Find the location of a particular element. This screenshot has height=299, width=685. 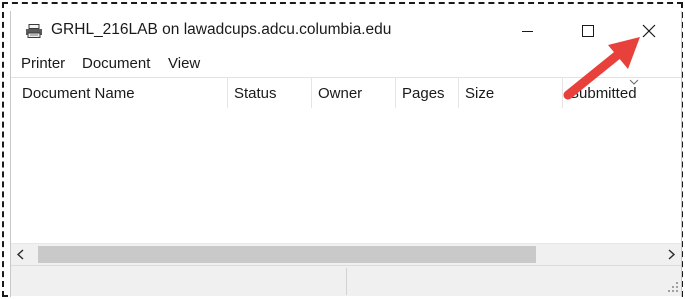

column-header-document-name: Document Name is located at coordinates (122, 93).